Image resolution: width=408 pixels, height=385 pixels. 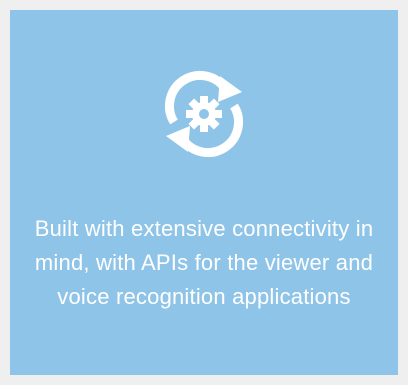 I want to click on sync-gear-icon, so click(x=204, y=114).